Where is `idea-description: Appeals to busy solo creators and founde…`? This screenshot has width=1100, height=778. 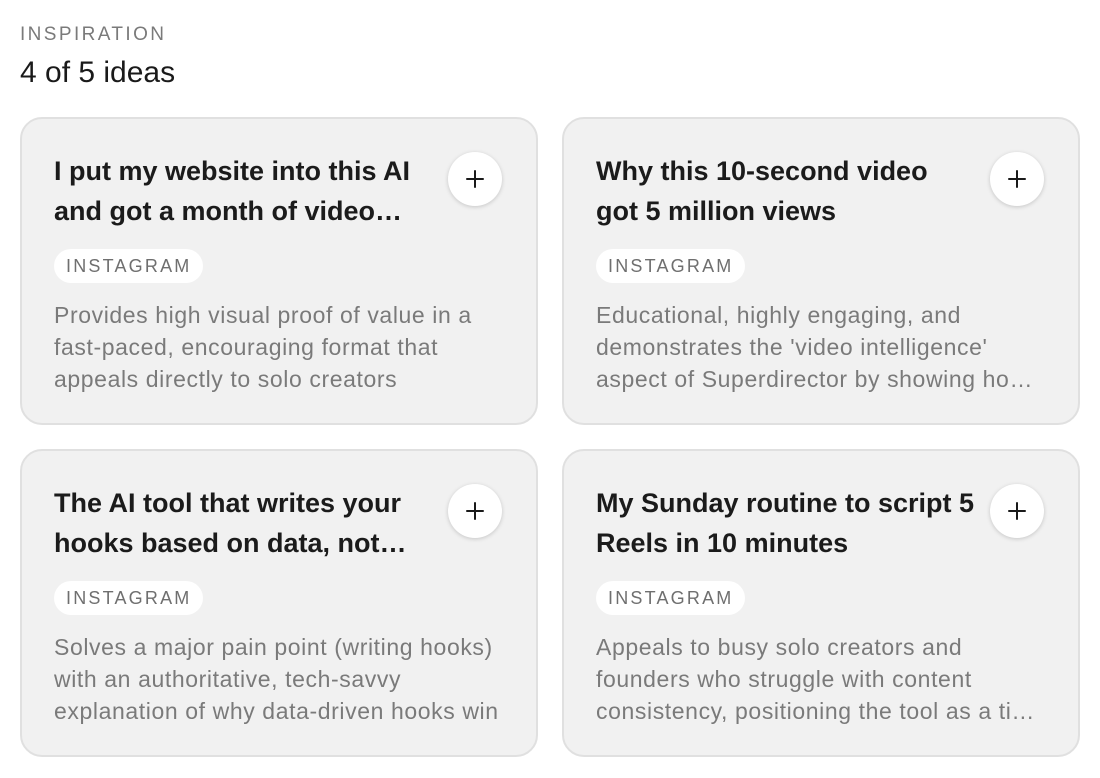 idea-description: Appeals to busy solo creators and founde… is located at coordinates (820, 679).